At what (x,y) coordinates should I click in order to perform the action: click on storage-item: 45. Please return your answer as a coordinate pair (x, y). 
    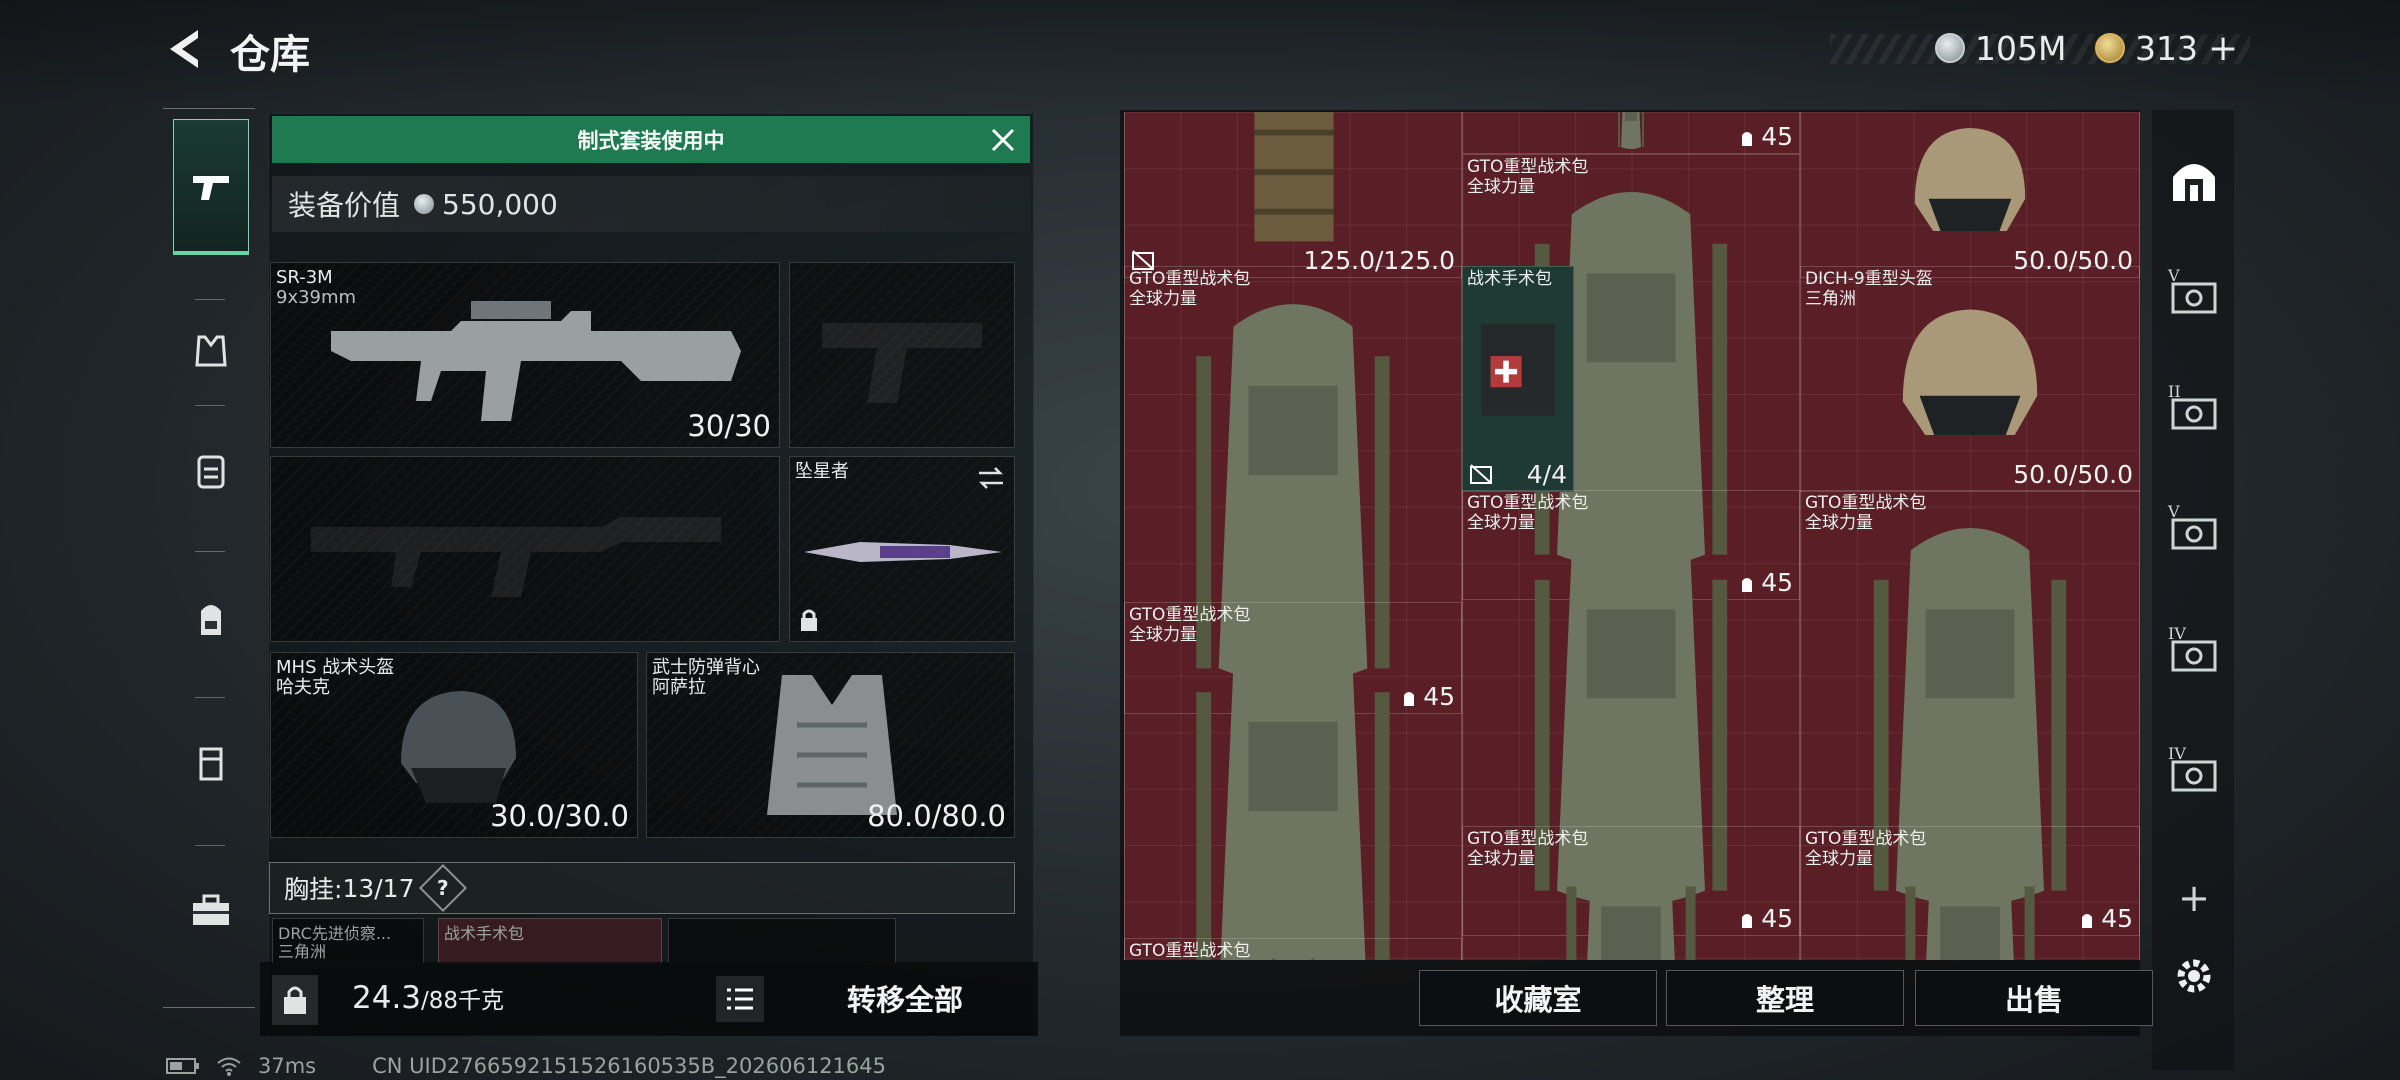
    Looking at the image, I should click on (1631, 133).